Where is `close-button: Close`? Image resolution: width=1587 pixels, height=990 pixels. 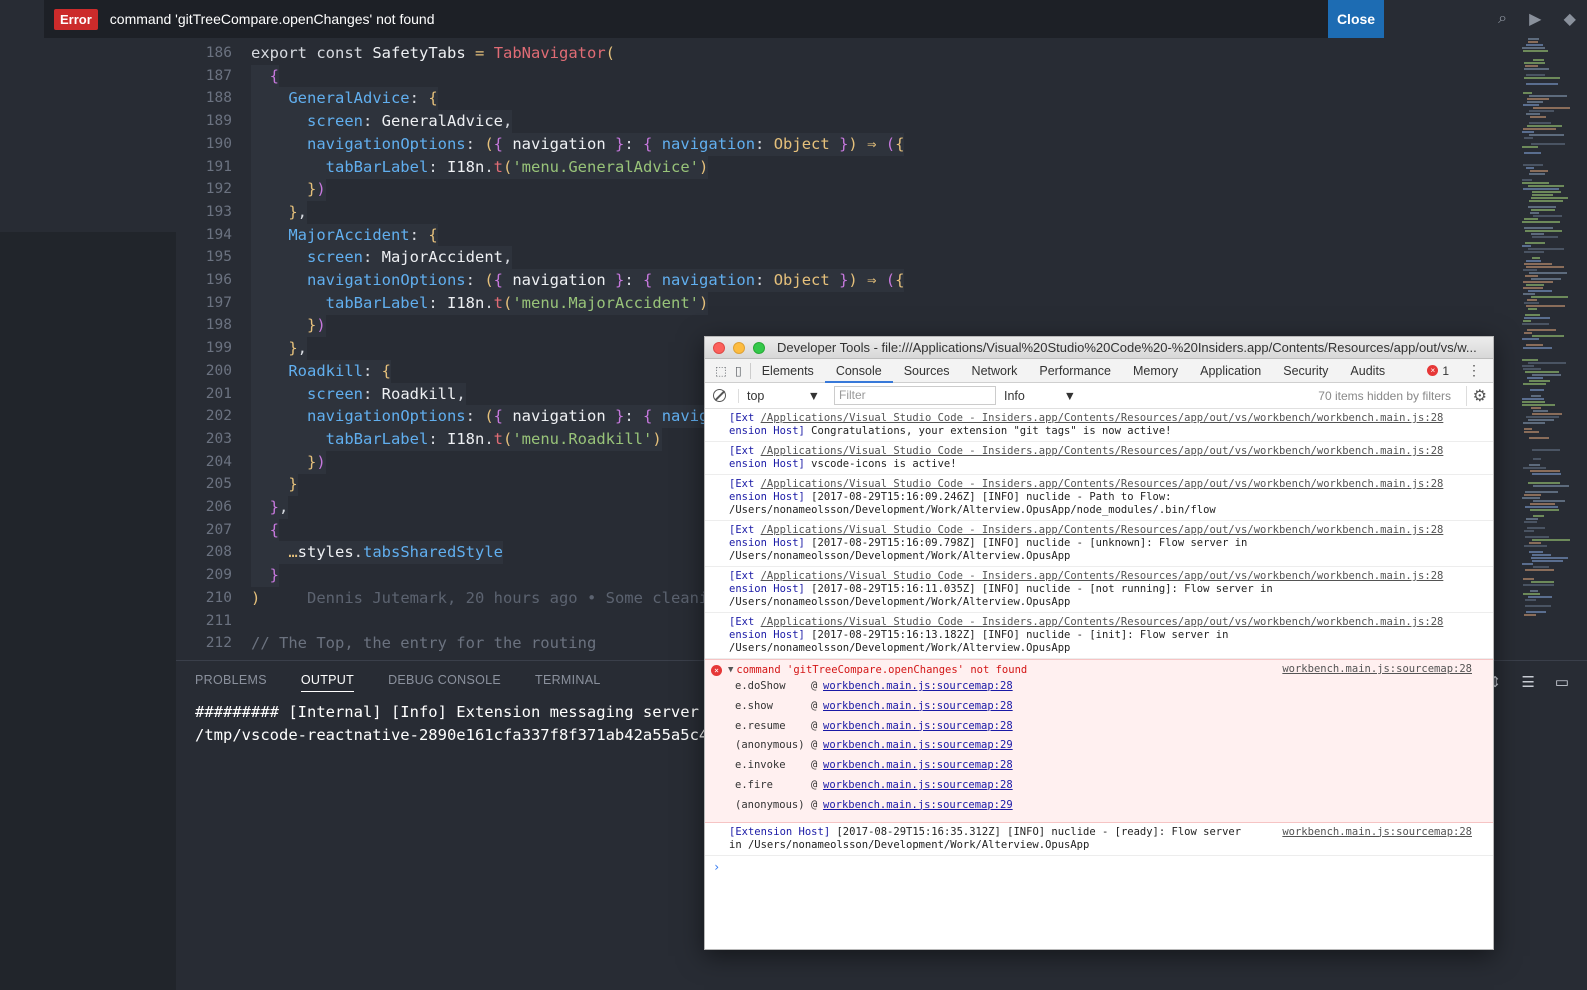 close-button: Close is located at coordinates (1356, 19).